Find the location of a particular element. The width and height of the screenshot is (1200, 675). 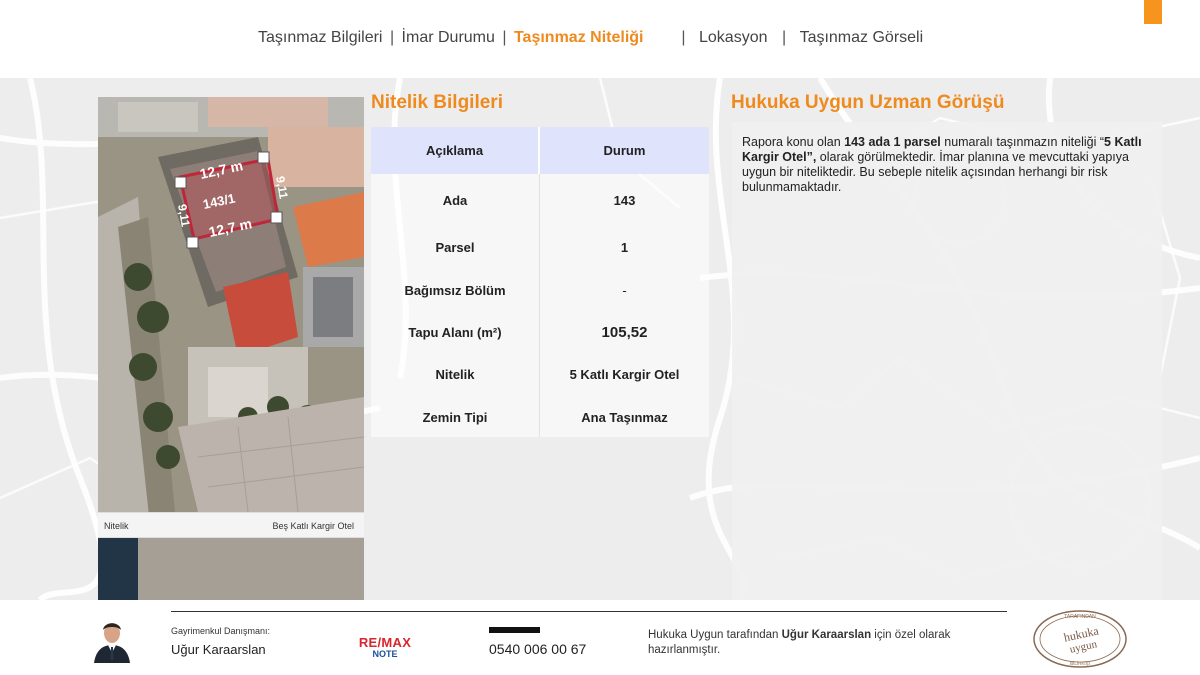

table-row: Bağımsız Bölüm - is located at coordinates (540, 290).